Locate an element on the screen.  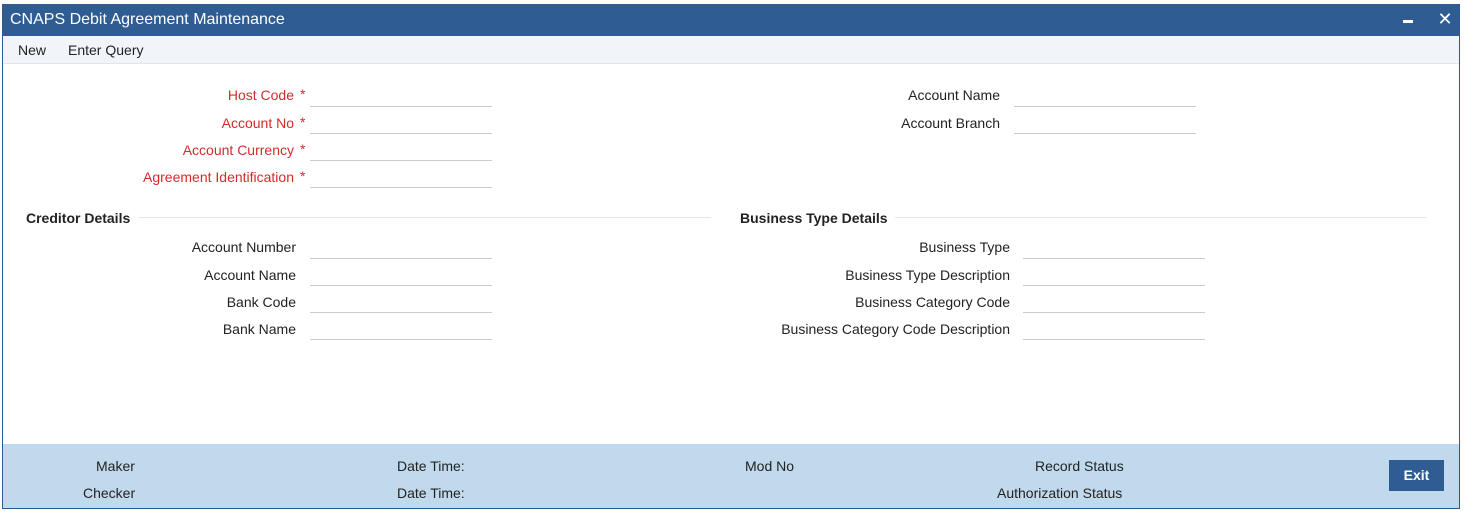
menu-new: New is located at coordinates (32, 50).